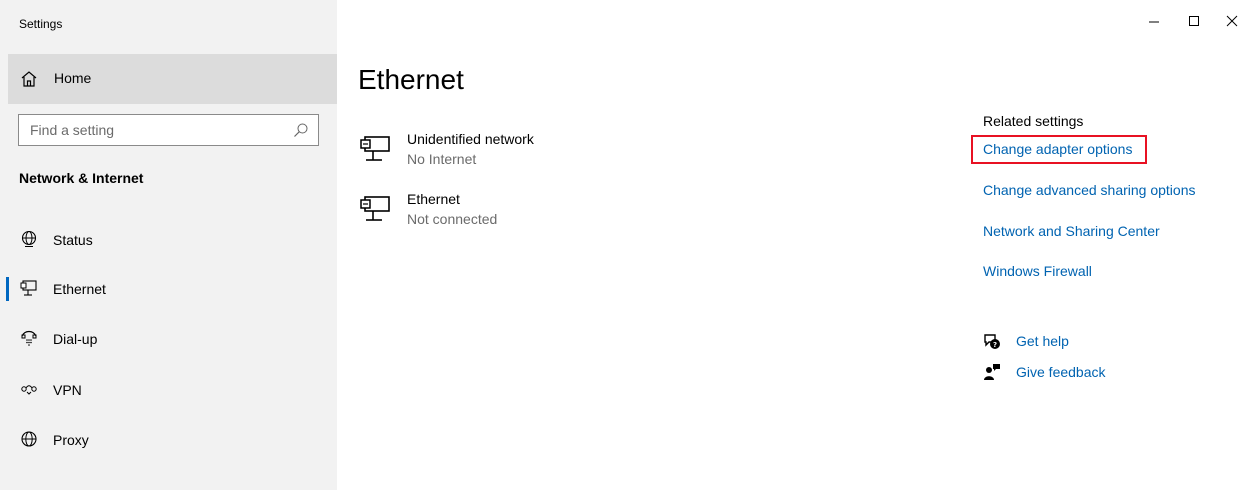 Image resolution: width=1248 pixels, height=490 pixels. I want to click on minimize-icon, so click(1154, 21).